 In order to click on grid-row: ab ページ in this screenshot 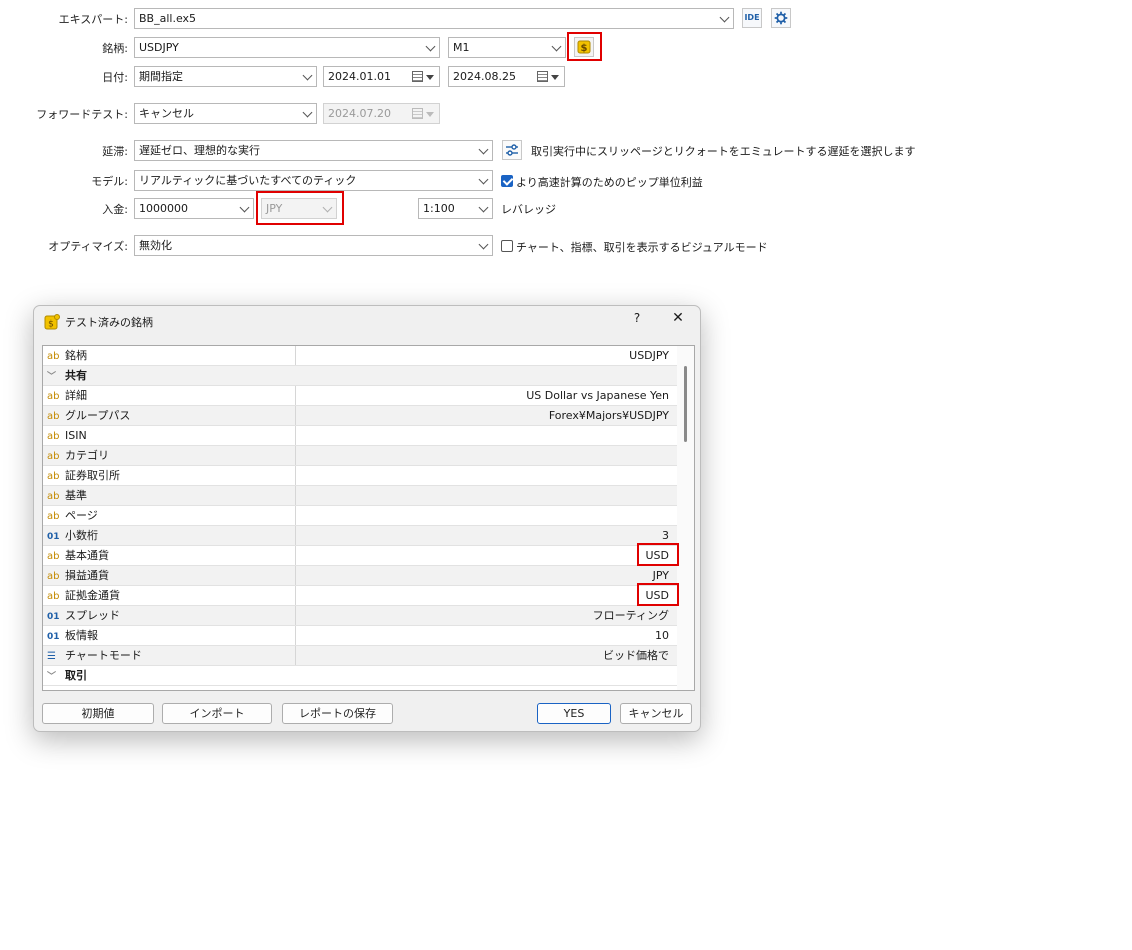, I will do `click(360, 516)`.